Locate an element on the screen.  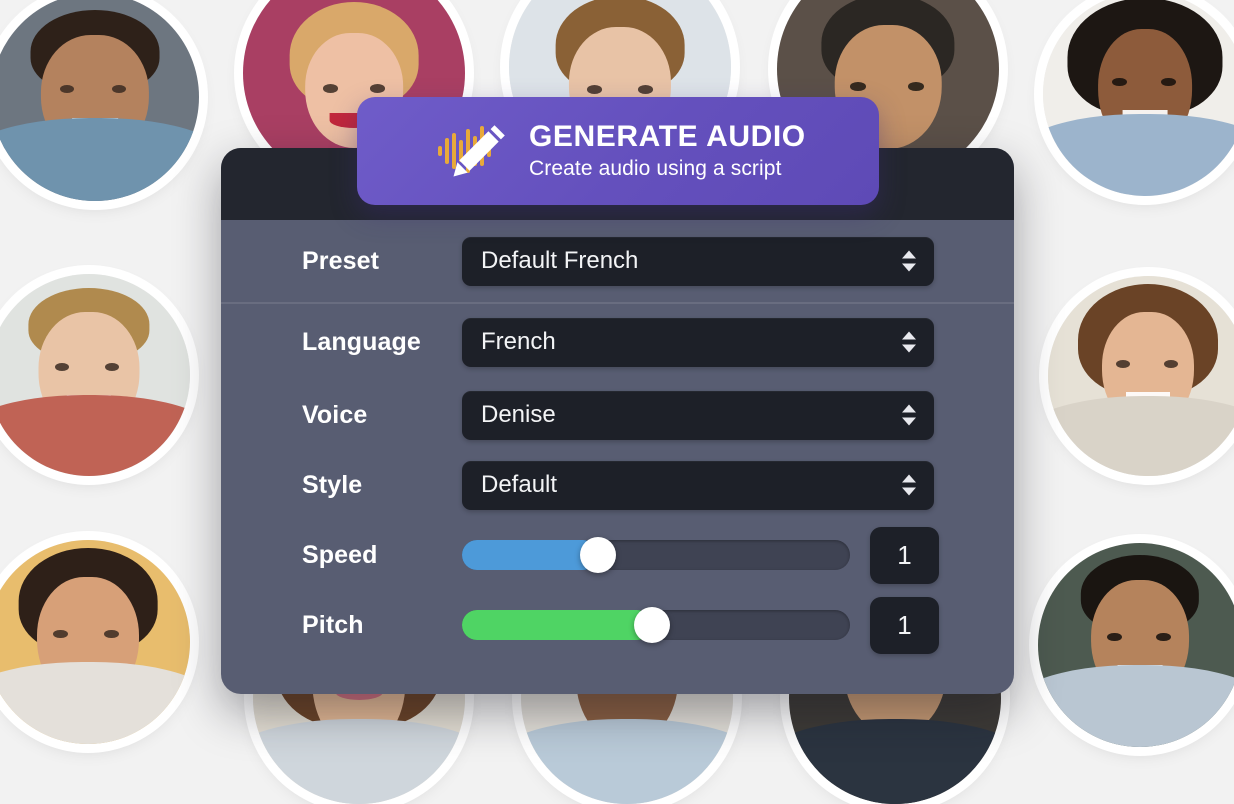
row-speed: Speed 1 is located at coordinates (617, 555).